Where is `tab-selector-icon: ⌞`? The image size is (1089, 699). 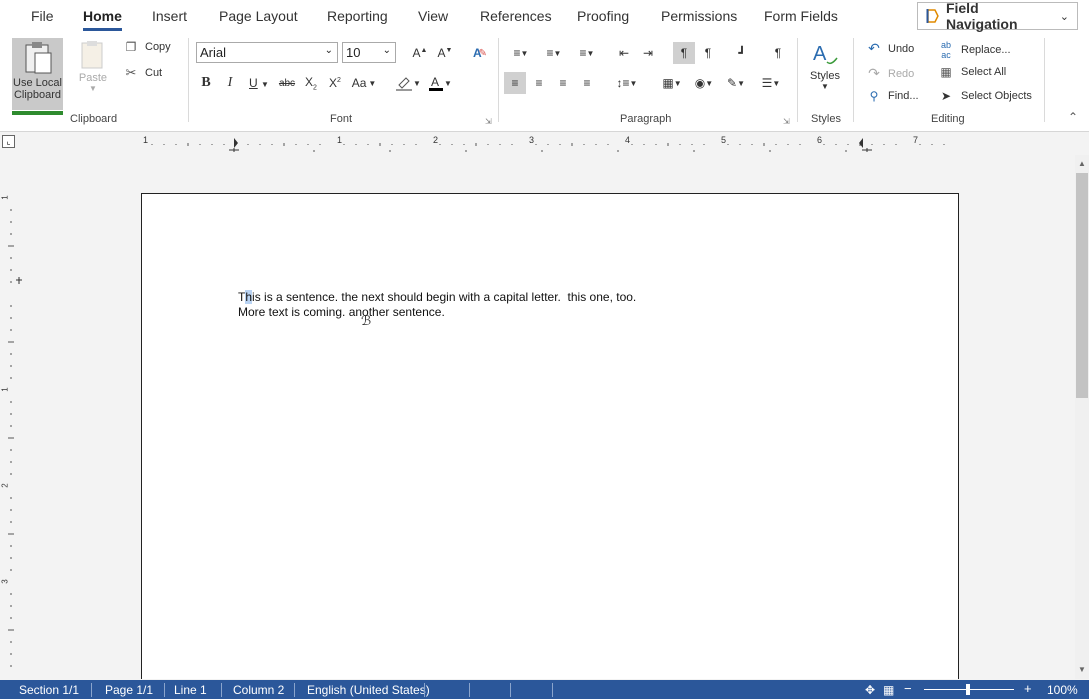
tab-selector-icon: ⌞ is located at coordinates (8, 141).